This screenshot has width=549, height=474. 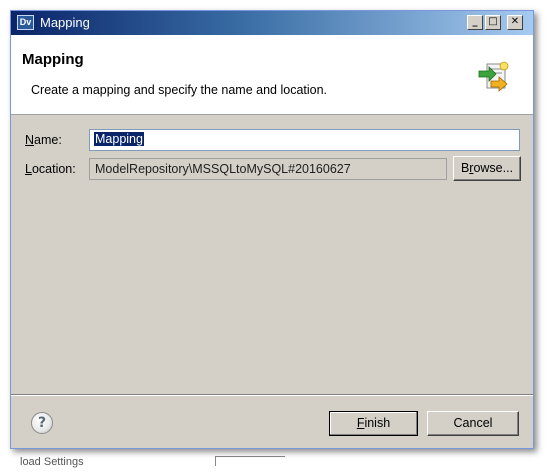 What do you see at coordinates (53, 59) in the screenshot?
I see `page-title: Mapping` at bounding box center [53, 59].